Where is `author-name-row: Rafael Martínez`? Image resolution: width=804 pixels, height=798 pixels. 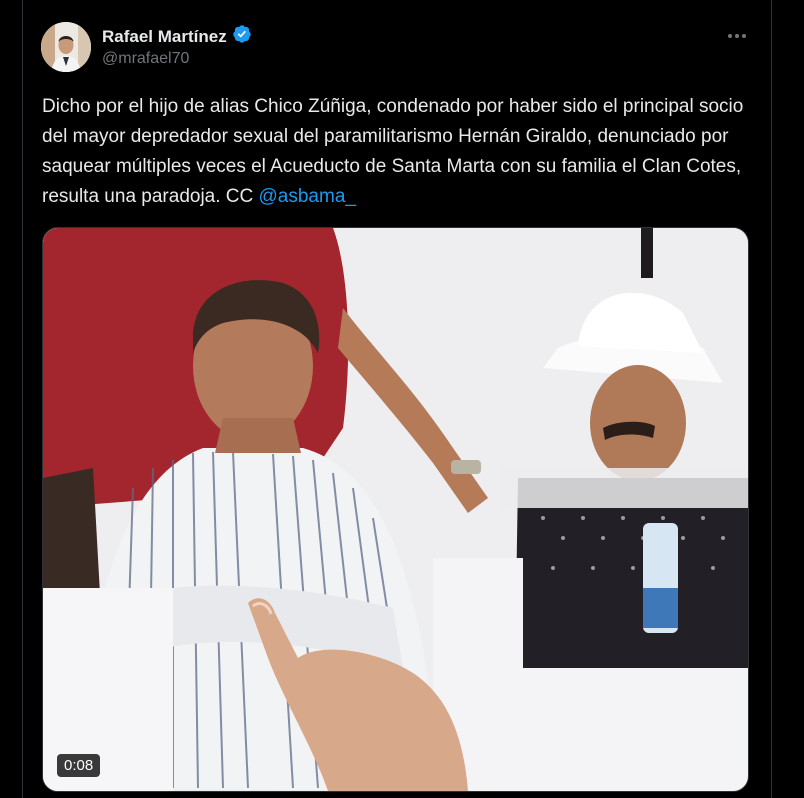
author-name-row: Rafael Martínez is located at coordinates (177, 36).